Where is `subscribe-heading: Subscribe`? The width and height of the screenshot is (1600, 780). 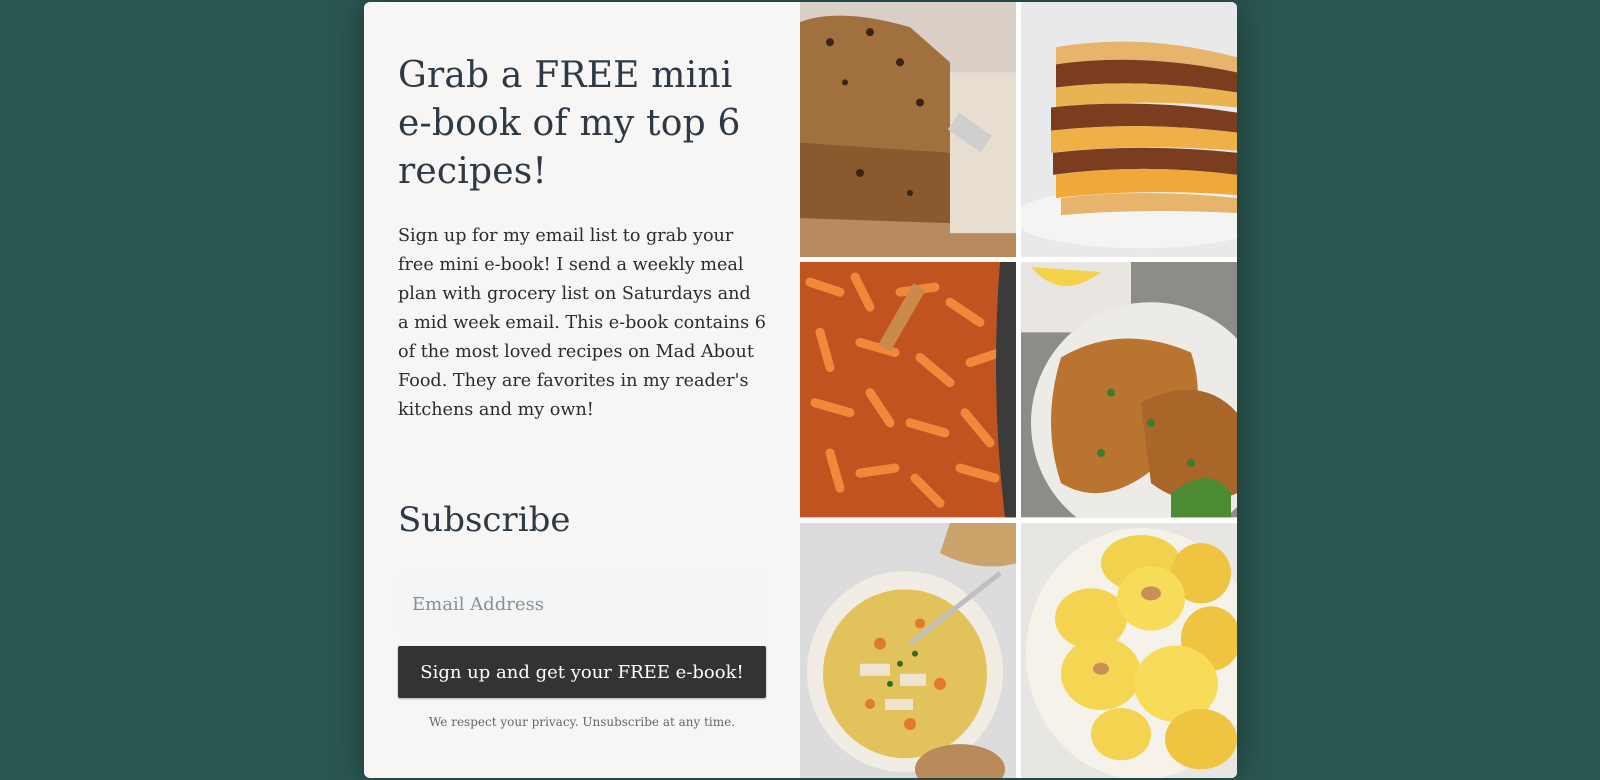 subscribe-heading: Subscribe is located at coordinates (484, 520).